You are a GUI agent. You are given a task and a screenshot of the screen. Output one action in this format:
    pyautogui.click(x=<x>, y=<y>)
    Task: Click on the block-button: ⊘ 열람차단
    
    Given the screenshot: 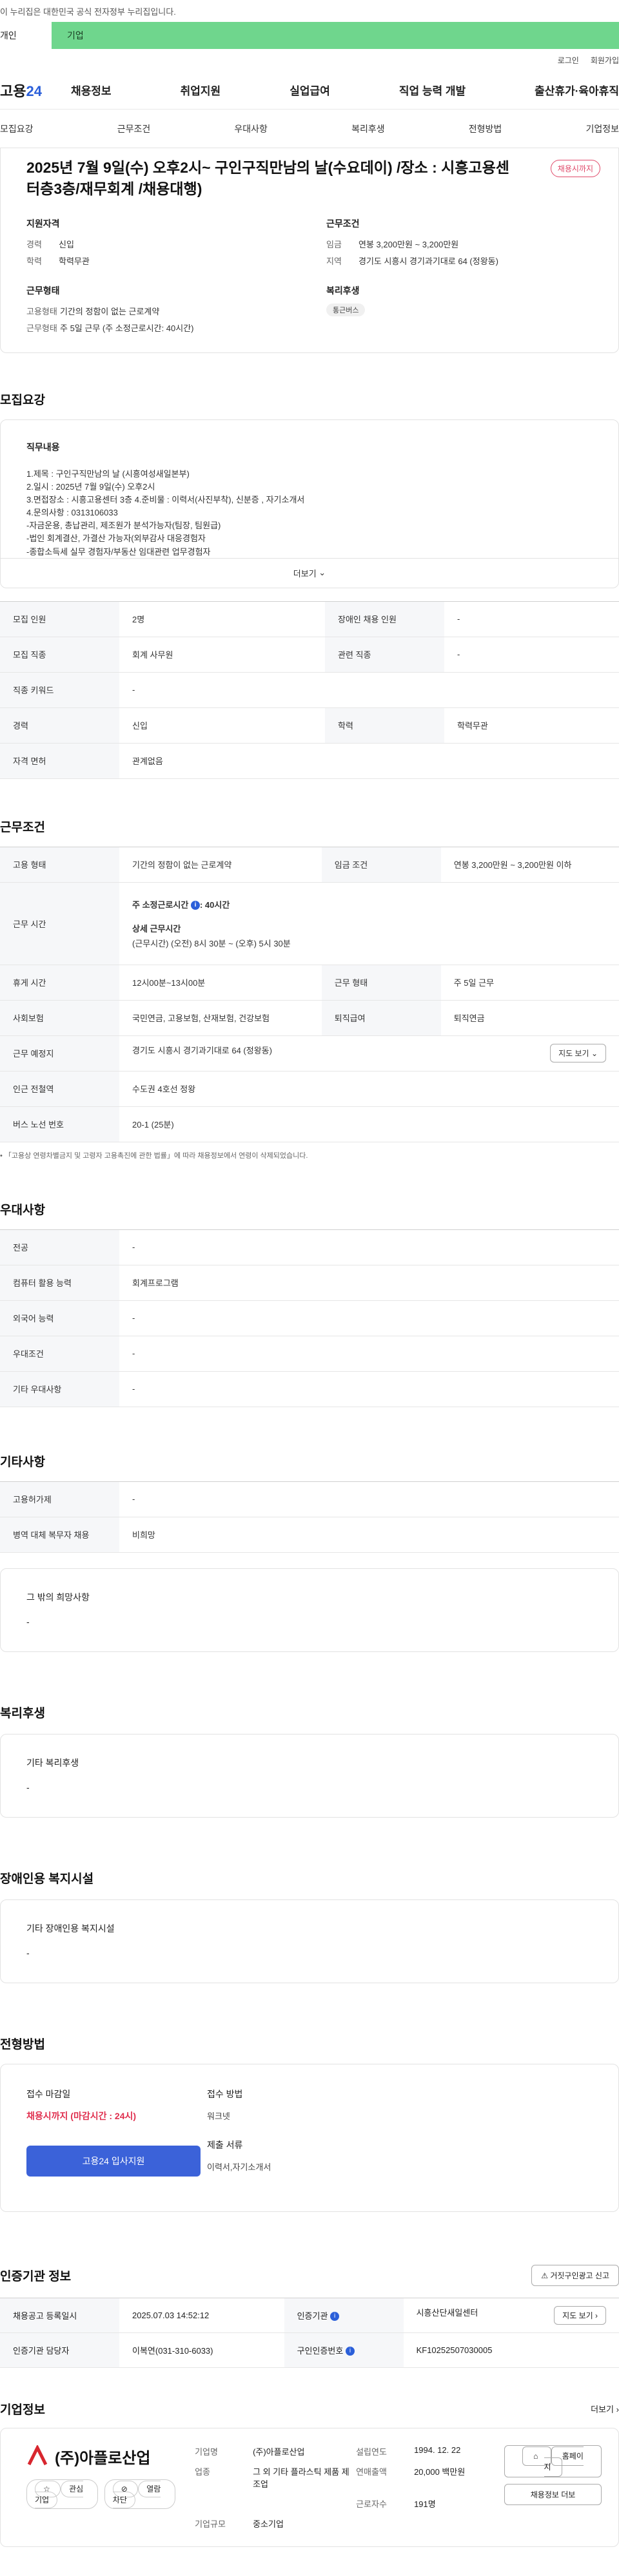 What is the action you would take?
    pyautogui.click(x=140, y=2494)
    